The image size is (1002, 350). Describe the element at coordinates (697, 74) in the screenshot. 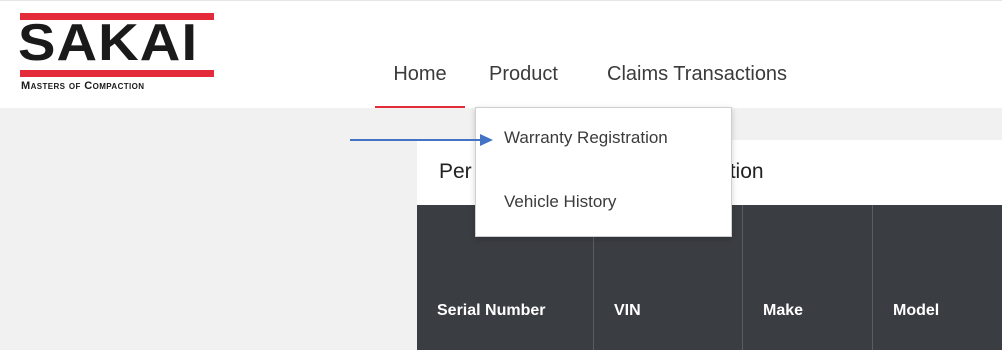

I see `nav-item-claims-label: Claims Transactions` at that location.